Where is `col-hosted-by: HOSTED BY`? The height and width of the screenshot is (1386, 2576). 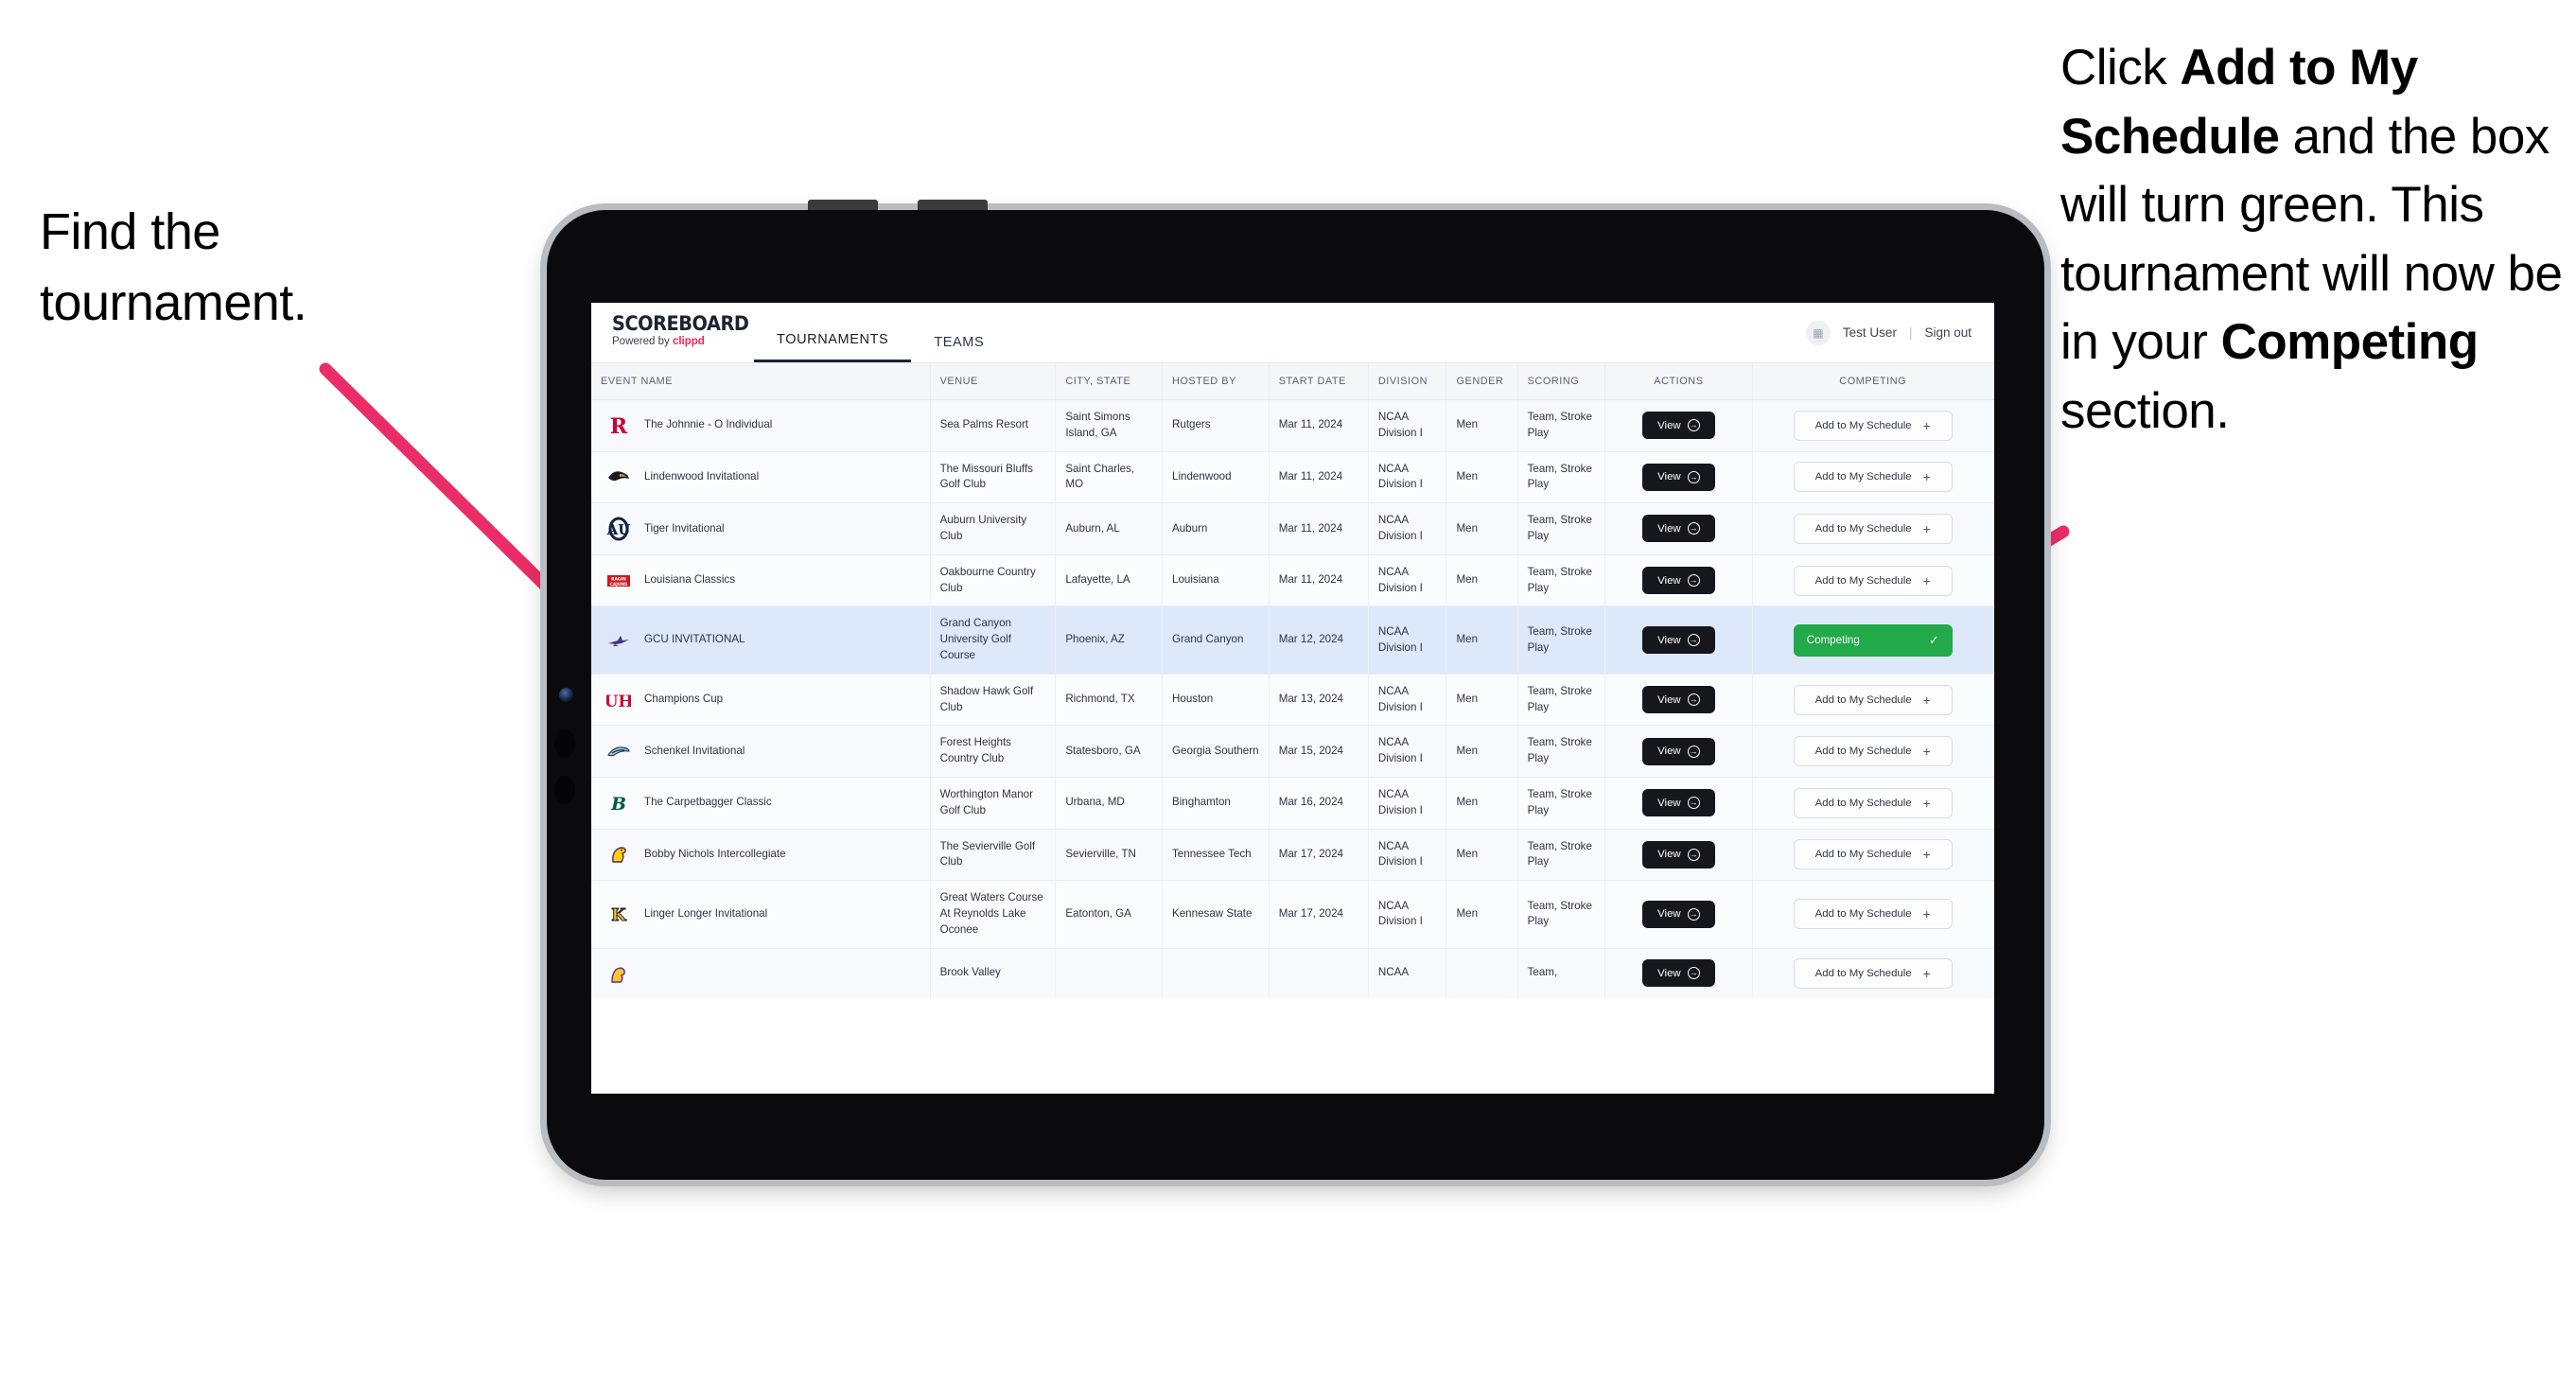 col-hosted-by: HOSTED BY is located at coordinates (1216, 381).